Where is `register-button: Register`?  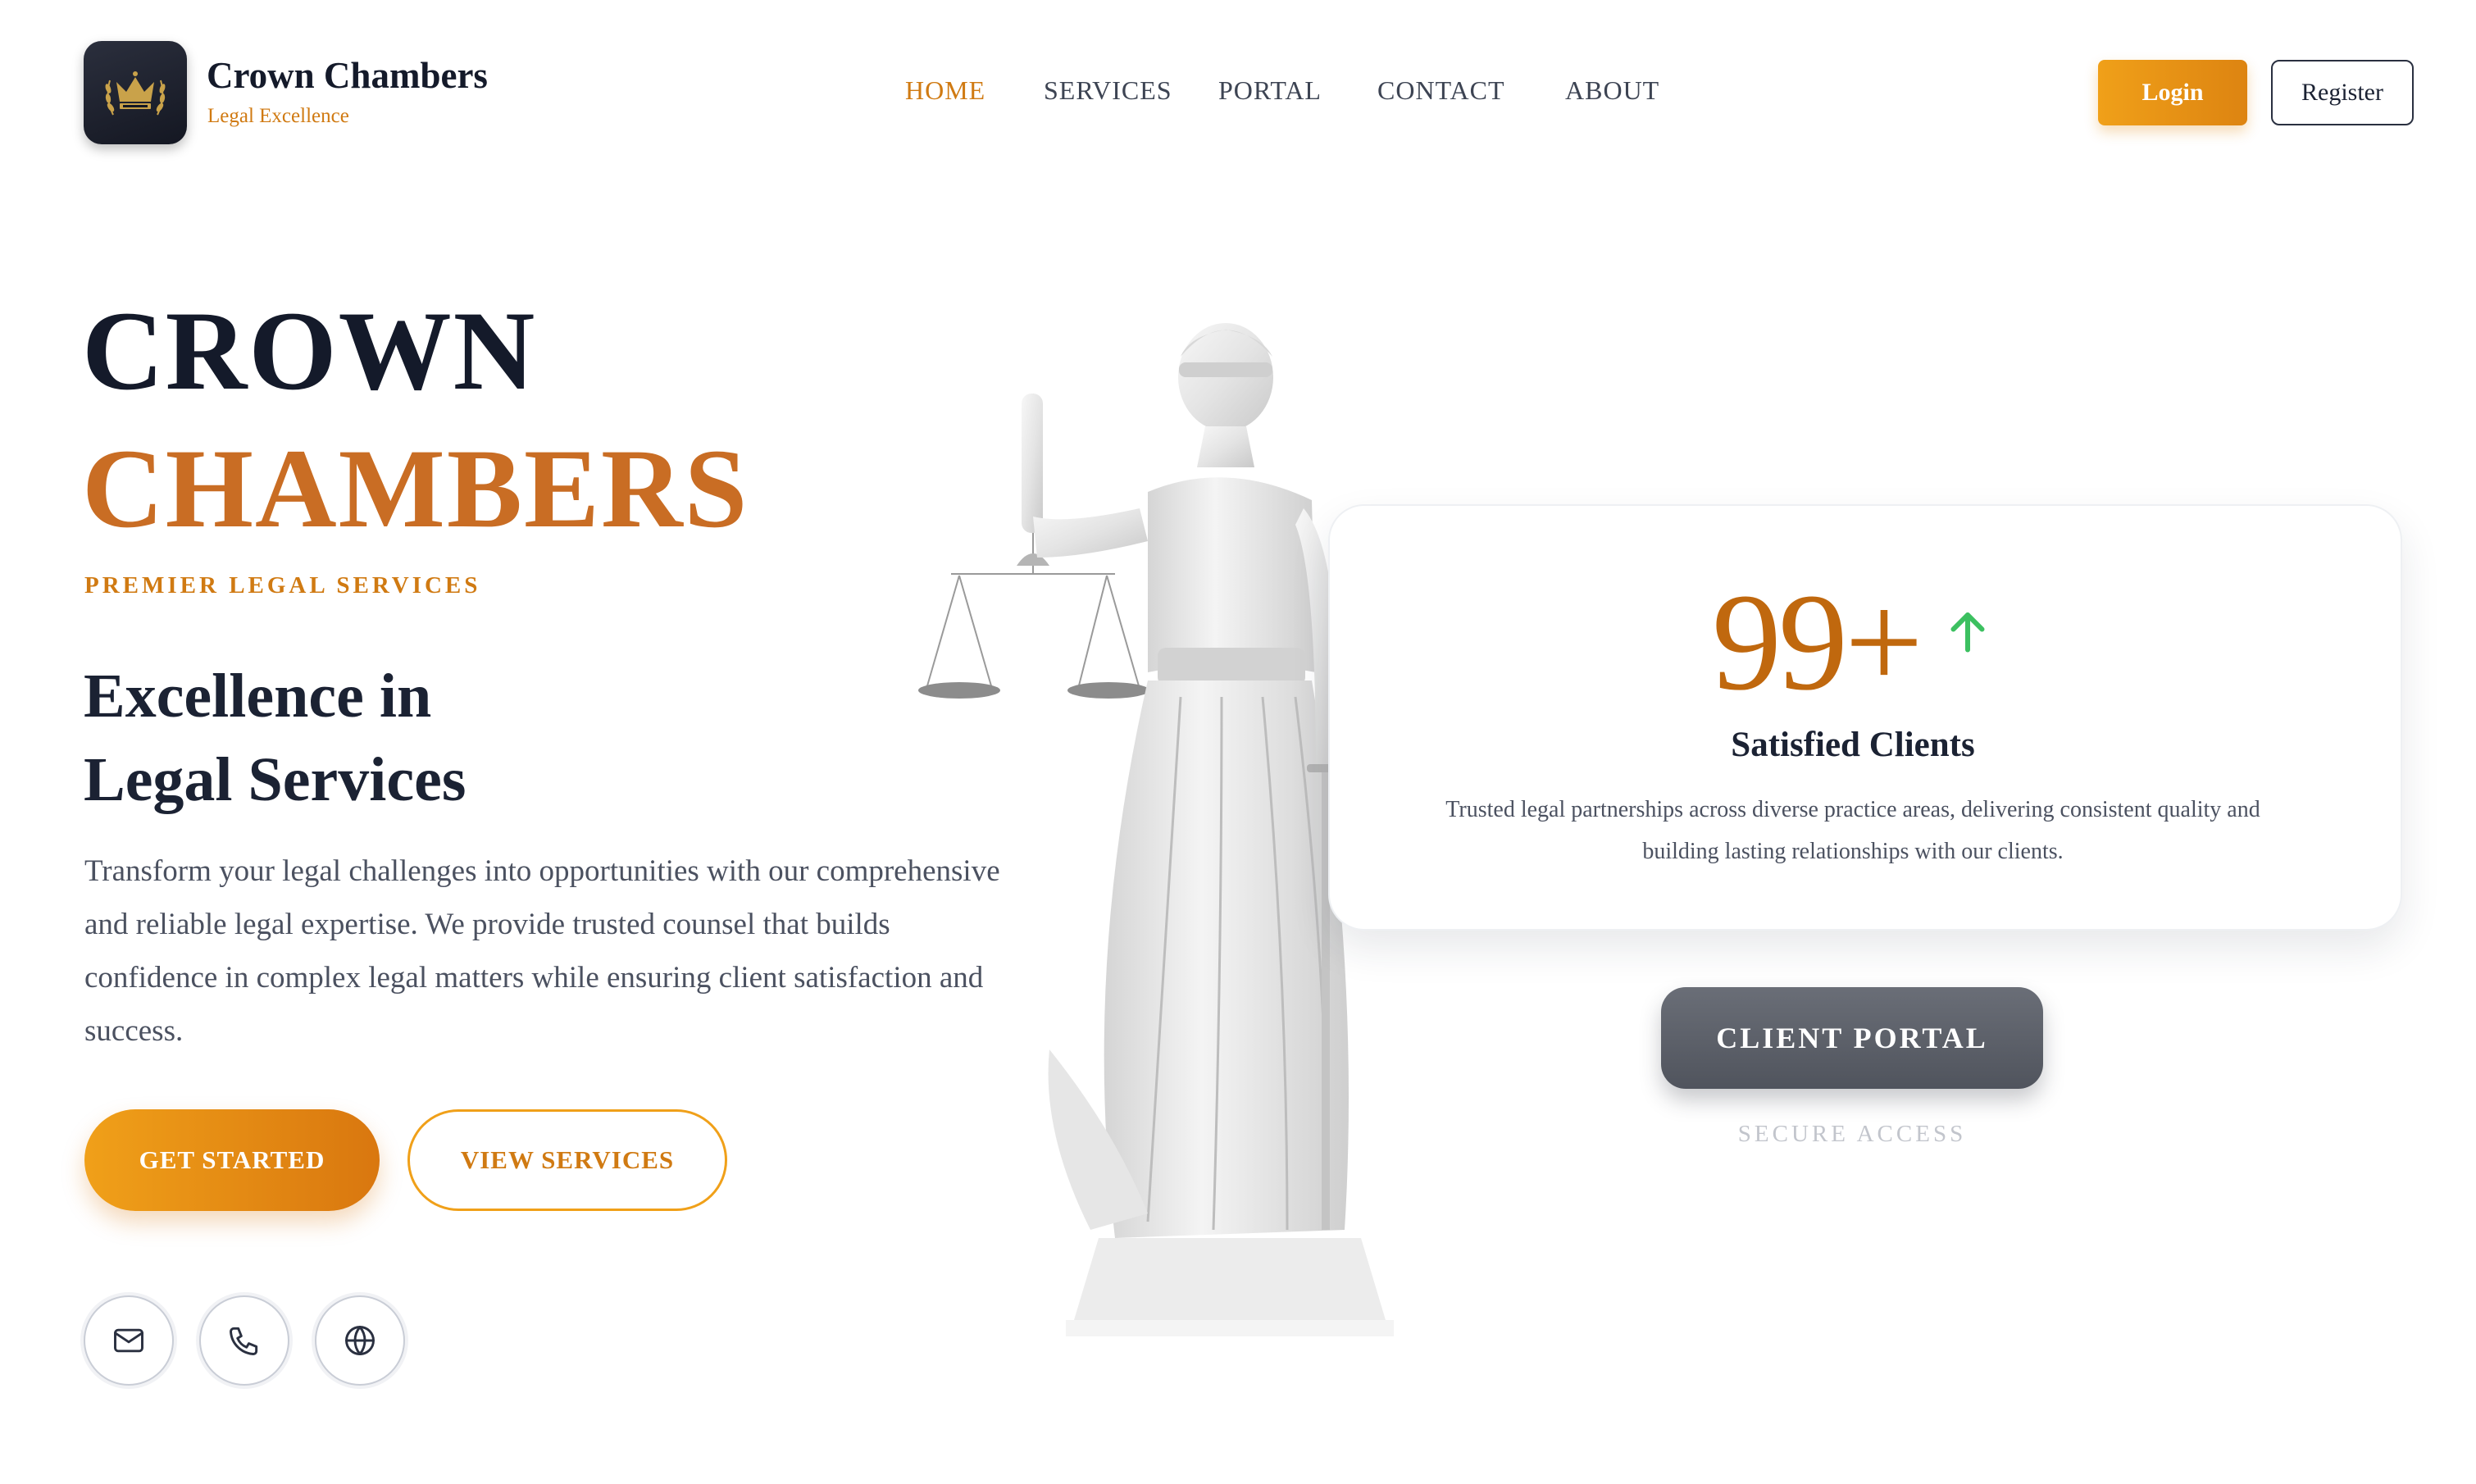
register-button: Register is located at coordinates (2342, 92).